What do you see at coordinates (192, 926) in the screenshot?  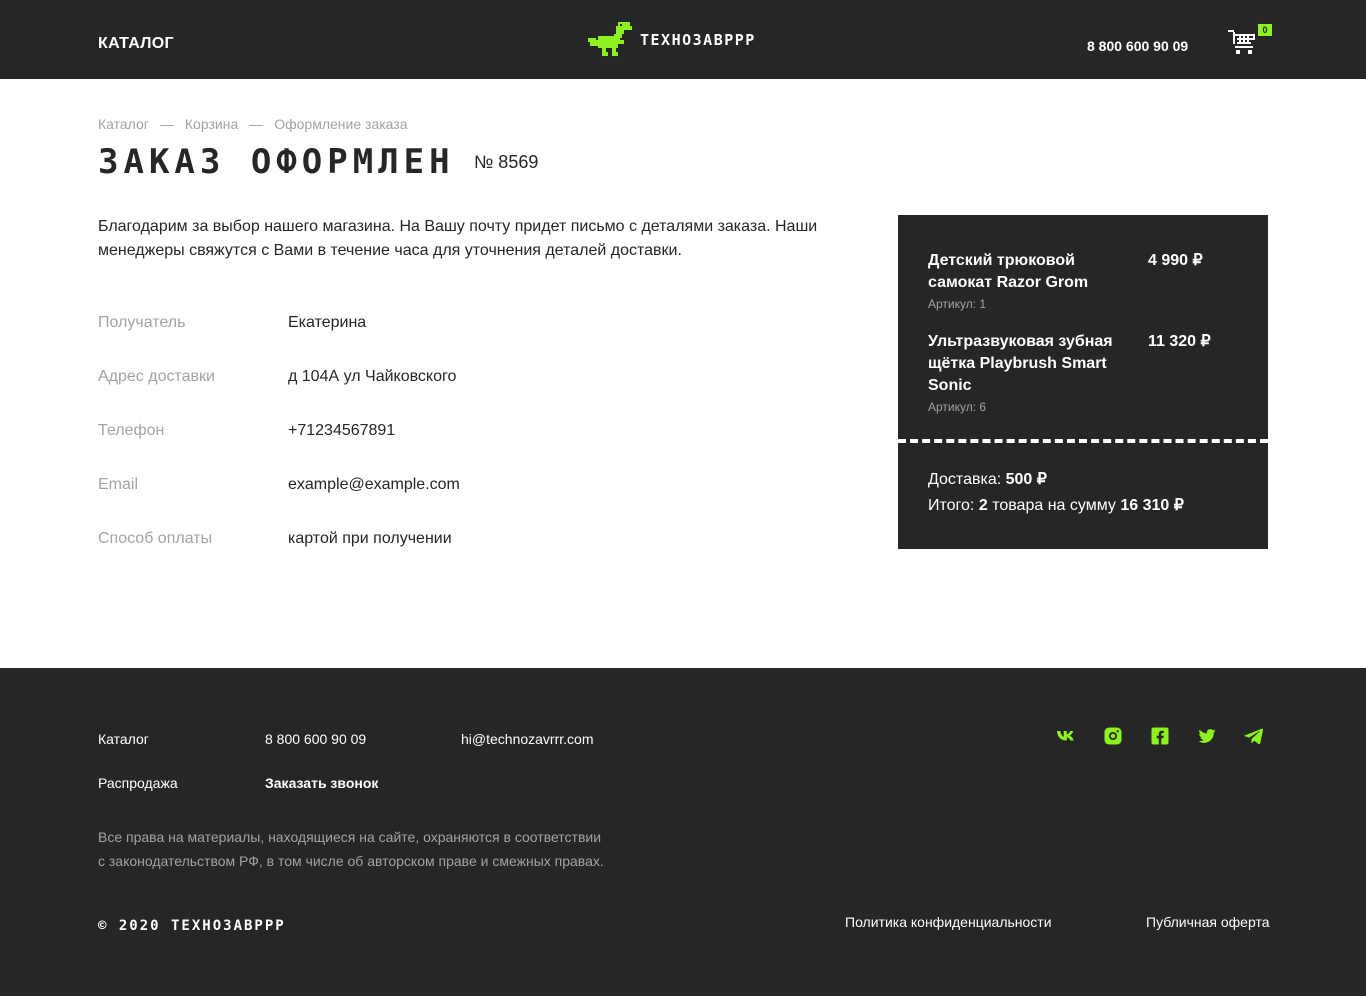 I see `copyright: © 2020 ТЕХНОЗАВРРР` at bounding box center [192, 926].